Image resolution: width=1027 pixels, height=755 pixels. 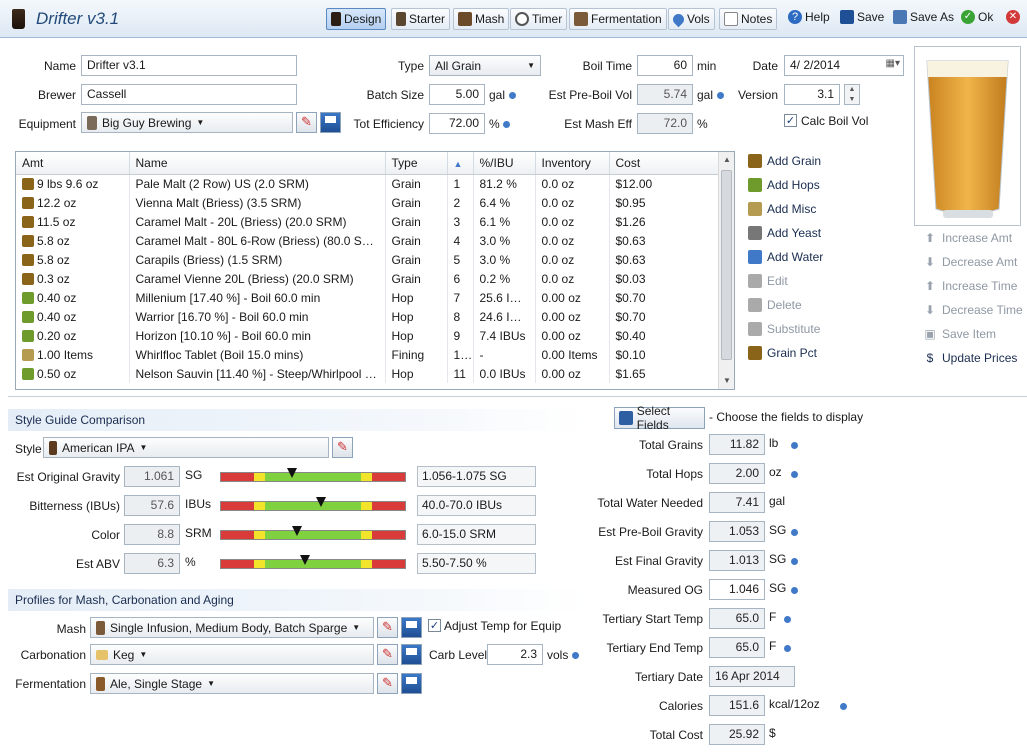 I want to click on calc-boil-vol-checkbox: ✓, so click(x=790, y=120).